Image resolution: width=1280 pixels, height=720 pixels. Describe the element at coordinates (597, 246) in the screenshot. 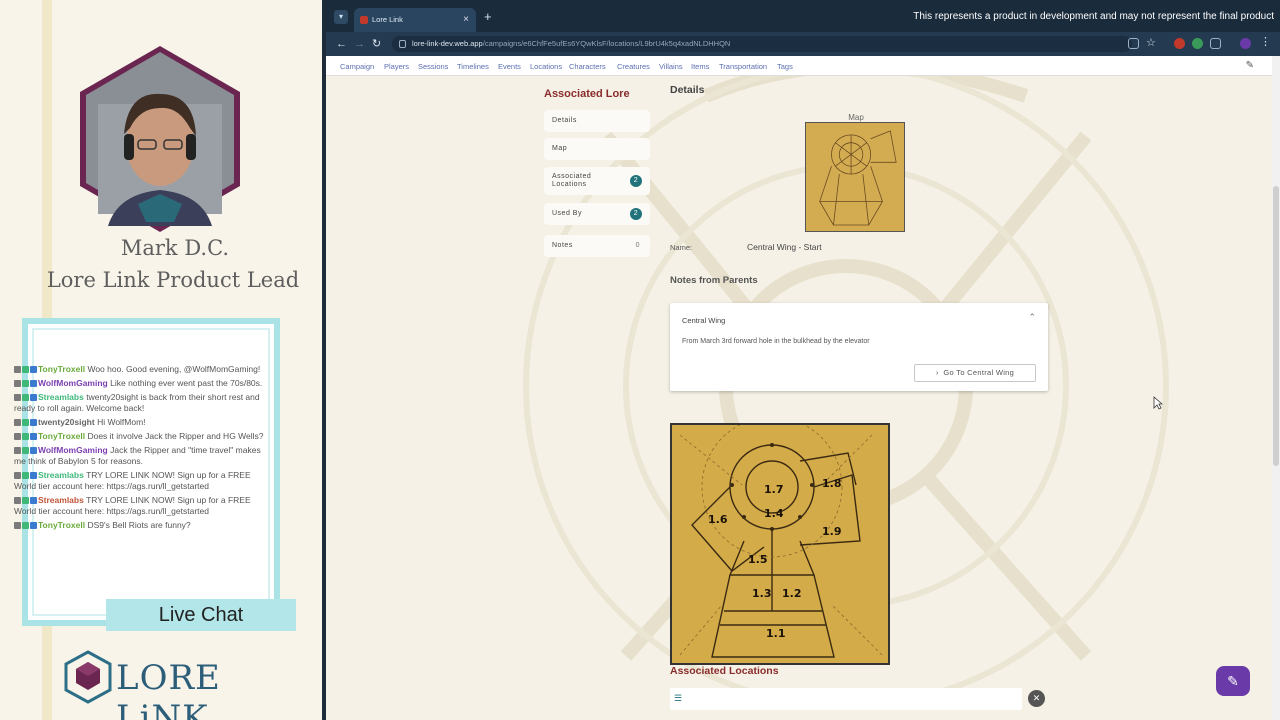

I see `sidebar-item-notes: Notes 0` at that location.